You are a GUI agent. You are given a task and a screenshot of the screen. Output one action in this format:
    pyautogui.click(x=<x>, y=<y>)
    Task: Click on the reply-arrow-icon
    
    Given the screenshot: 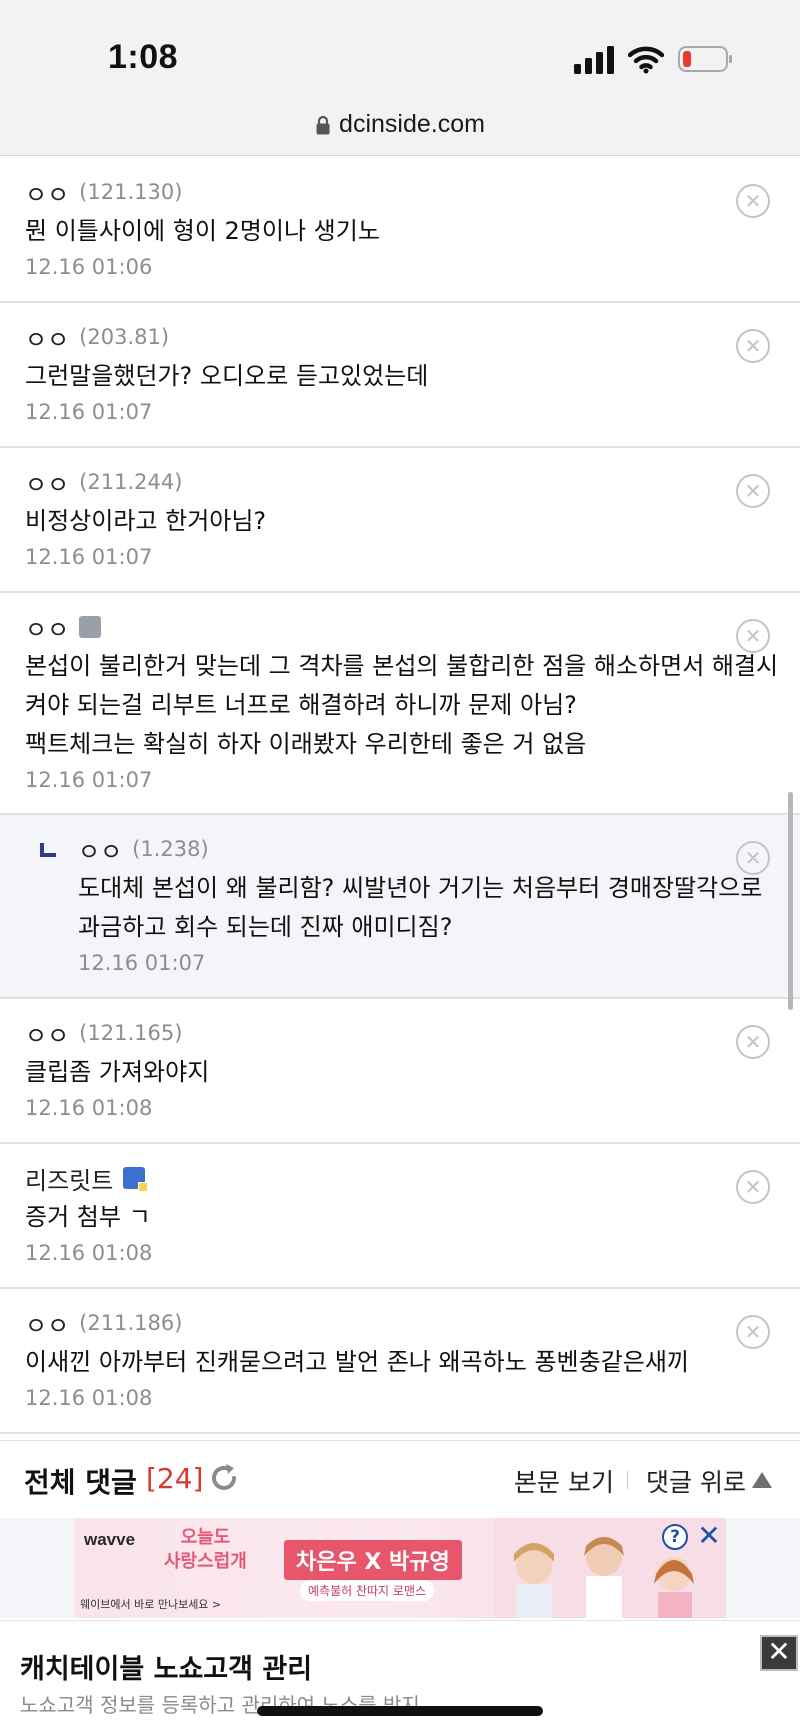 What is the action you would take?
    pyautogui.click(x=48, y=850)
    